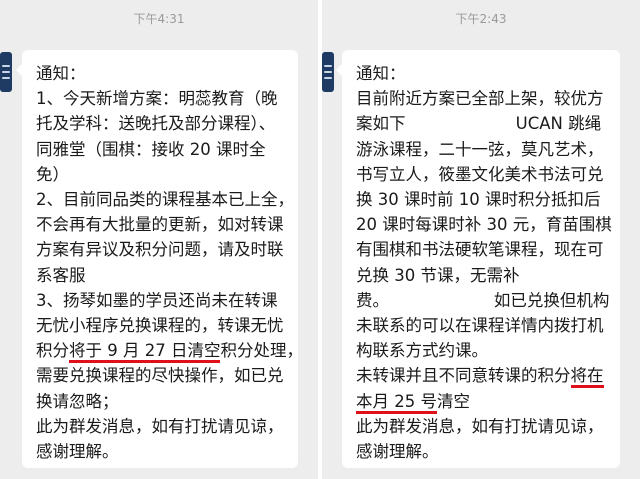 The image size is (640, 479). Describe the element at coordinates (157, 99) in the screenshot. I see `message-line: 1、今天新增方案：明蕊教育（晚` at that location.